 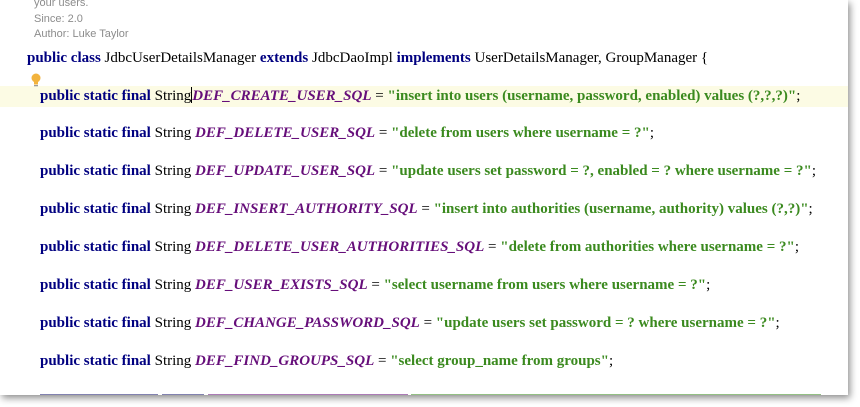 What do you see at coordinates (85, 58) in the screenshot?
I see `keyword-class: class` at bounding box center [85, 58].